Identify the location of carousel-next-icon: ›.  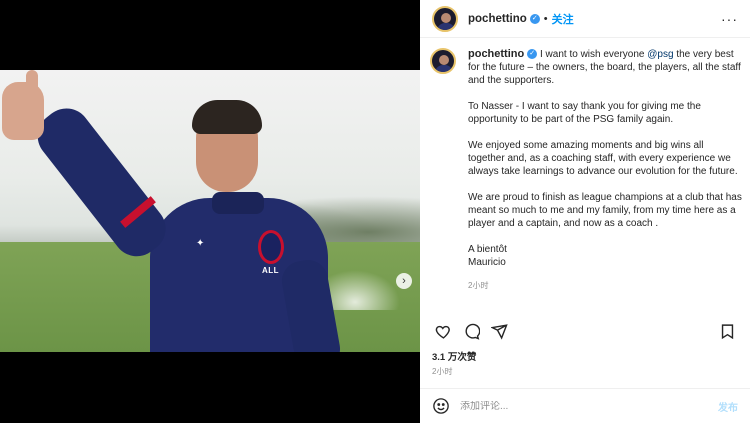
(404, 281).